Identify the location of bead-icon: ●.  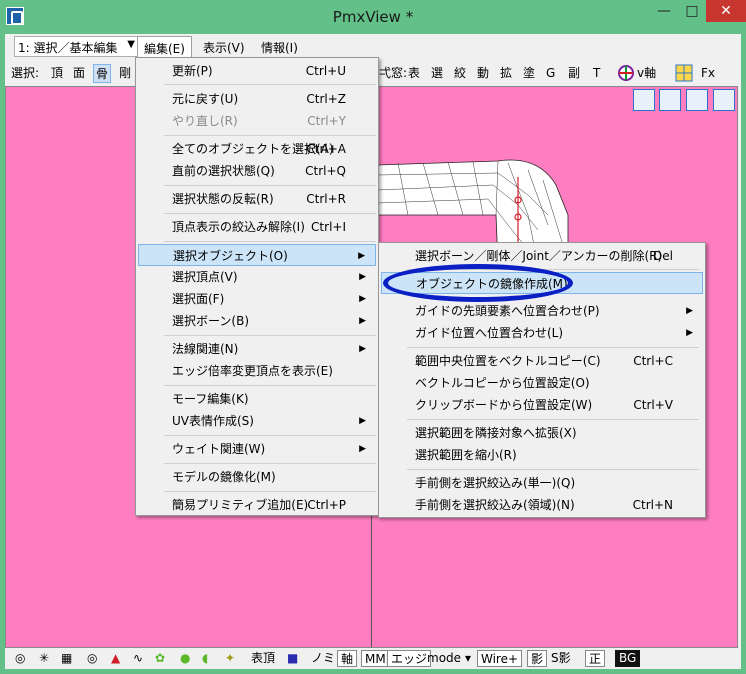
(185, 658).